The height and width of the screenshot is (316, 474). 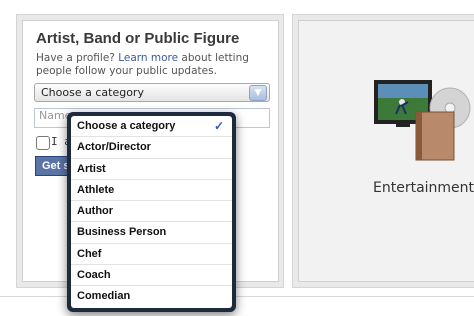 I want to click on category-option-author: Author, so click(x=151, y=212).